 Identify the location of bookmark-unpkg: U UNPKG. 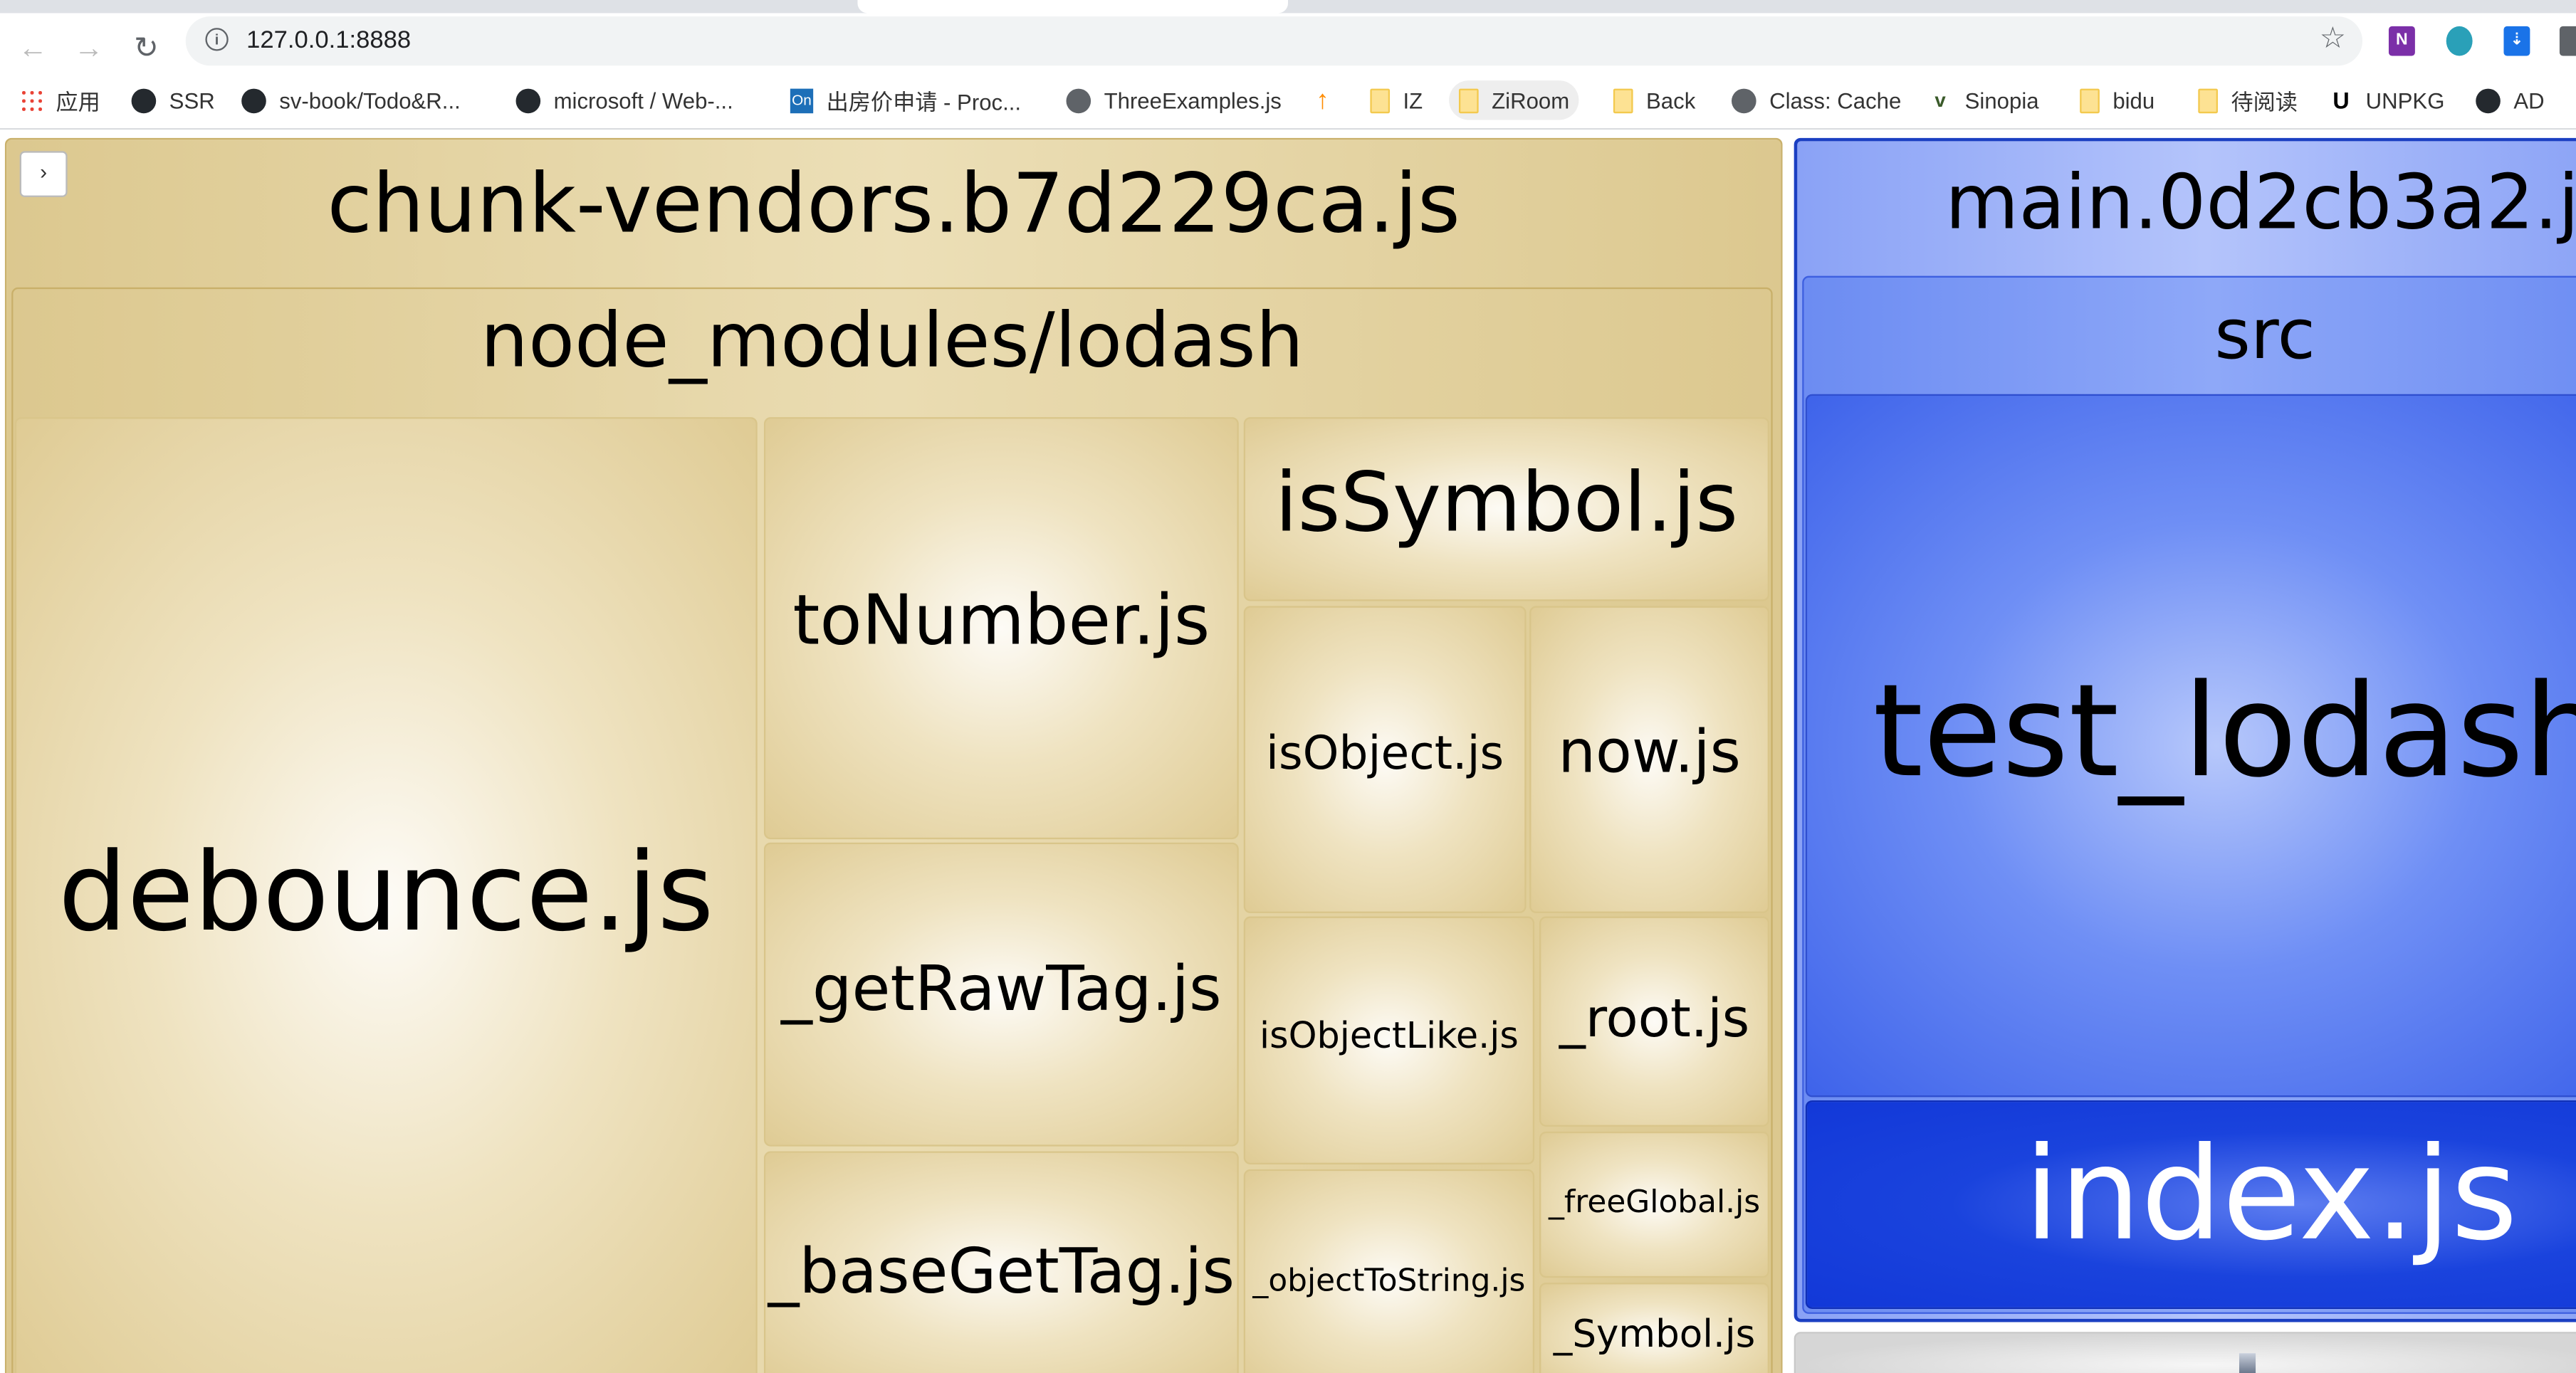
(2387, 100).